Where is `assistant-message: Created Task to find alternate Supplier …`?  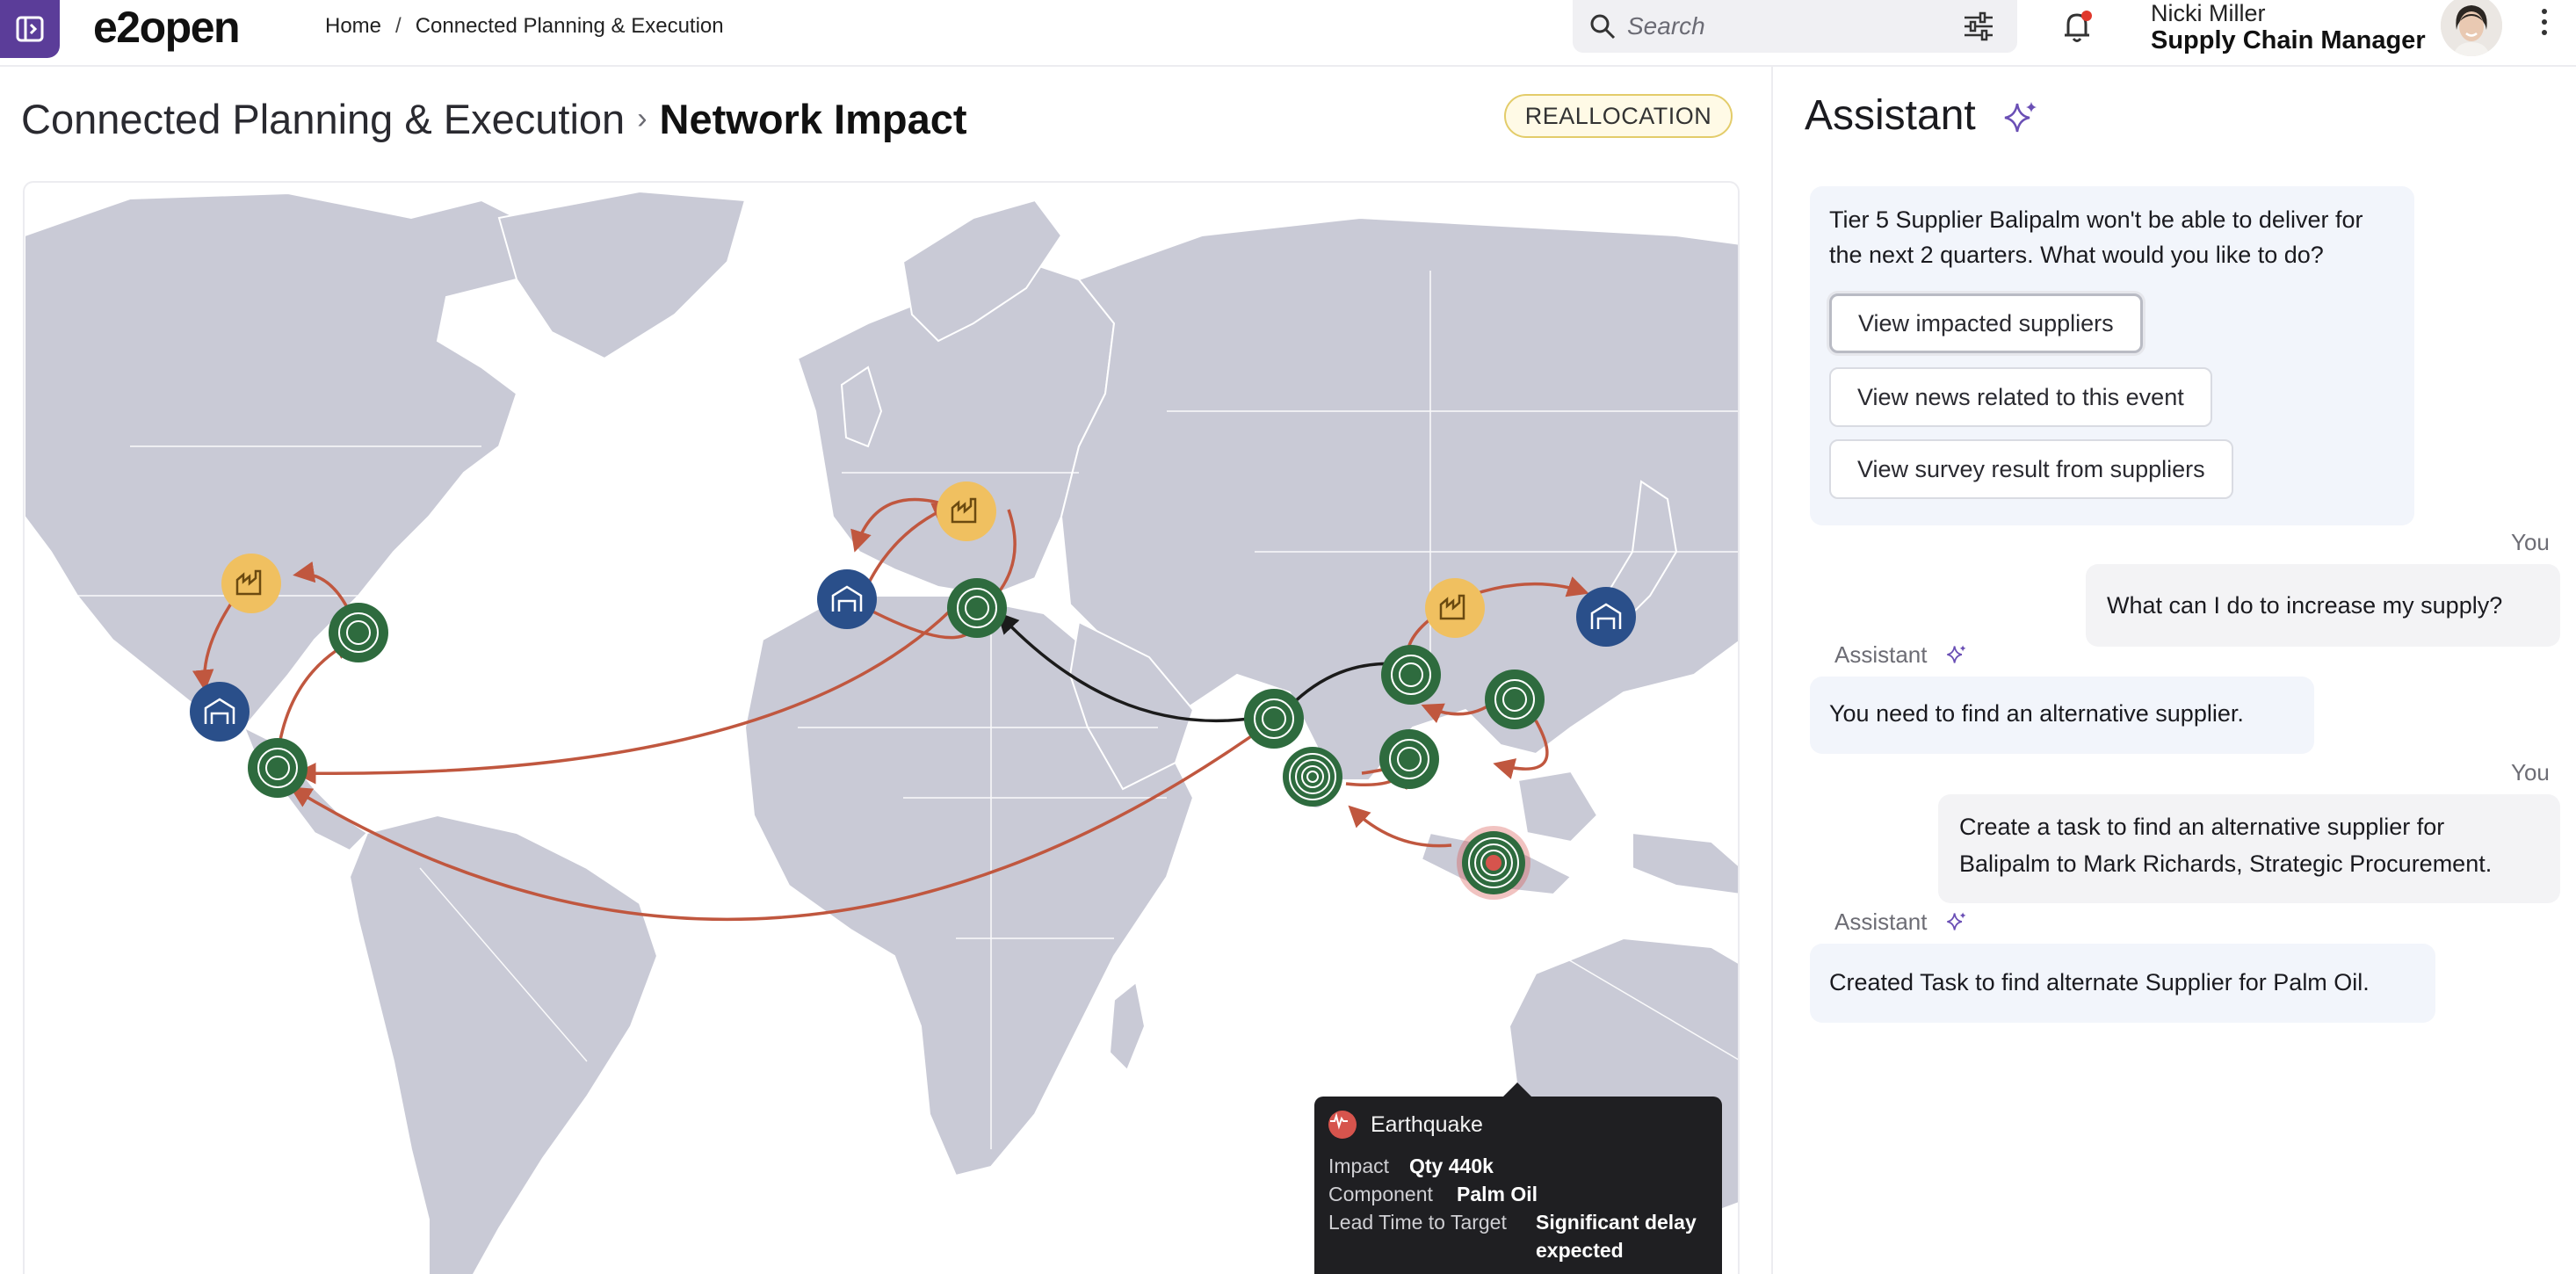 assistant-message: Created Task to find alternate Supplier … is located at coordinates (2122, 983).